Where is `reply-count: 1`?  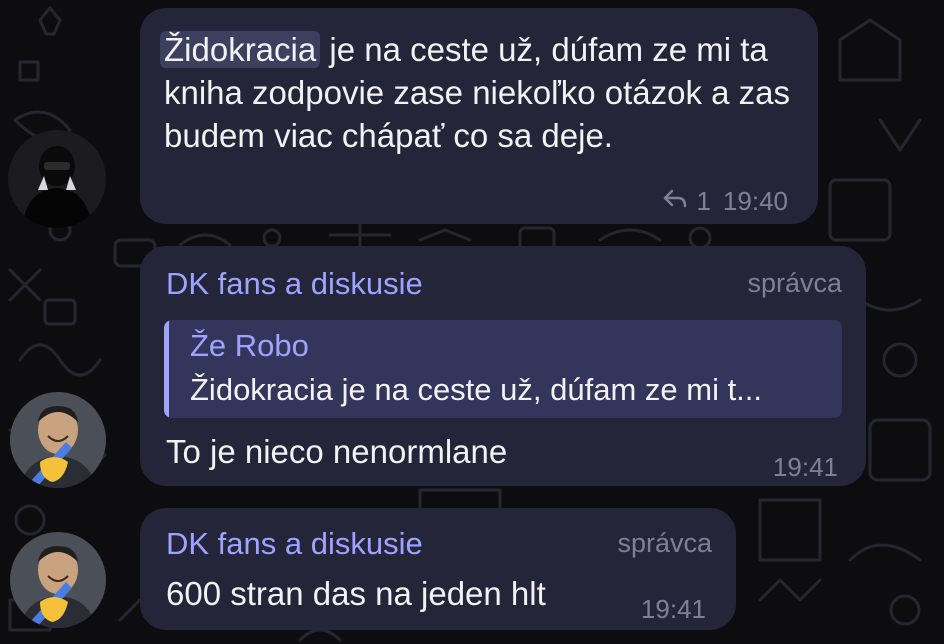 reply-count: 1 is located at coordinates (703, 201).